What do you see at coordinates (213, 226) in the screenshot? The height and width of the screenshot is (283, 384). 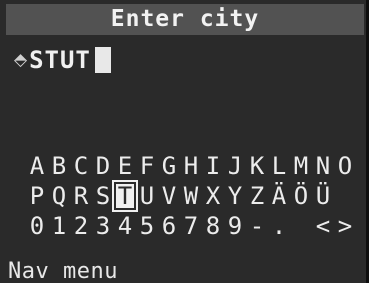 I see `key-8: 8` at bounding box center [213, 226].